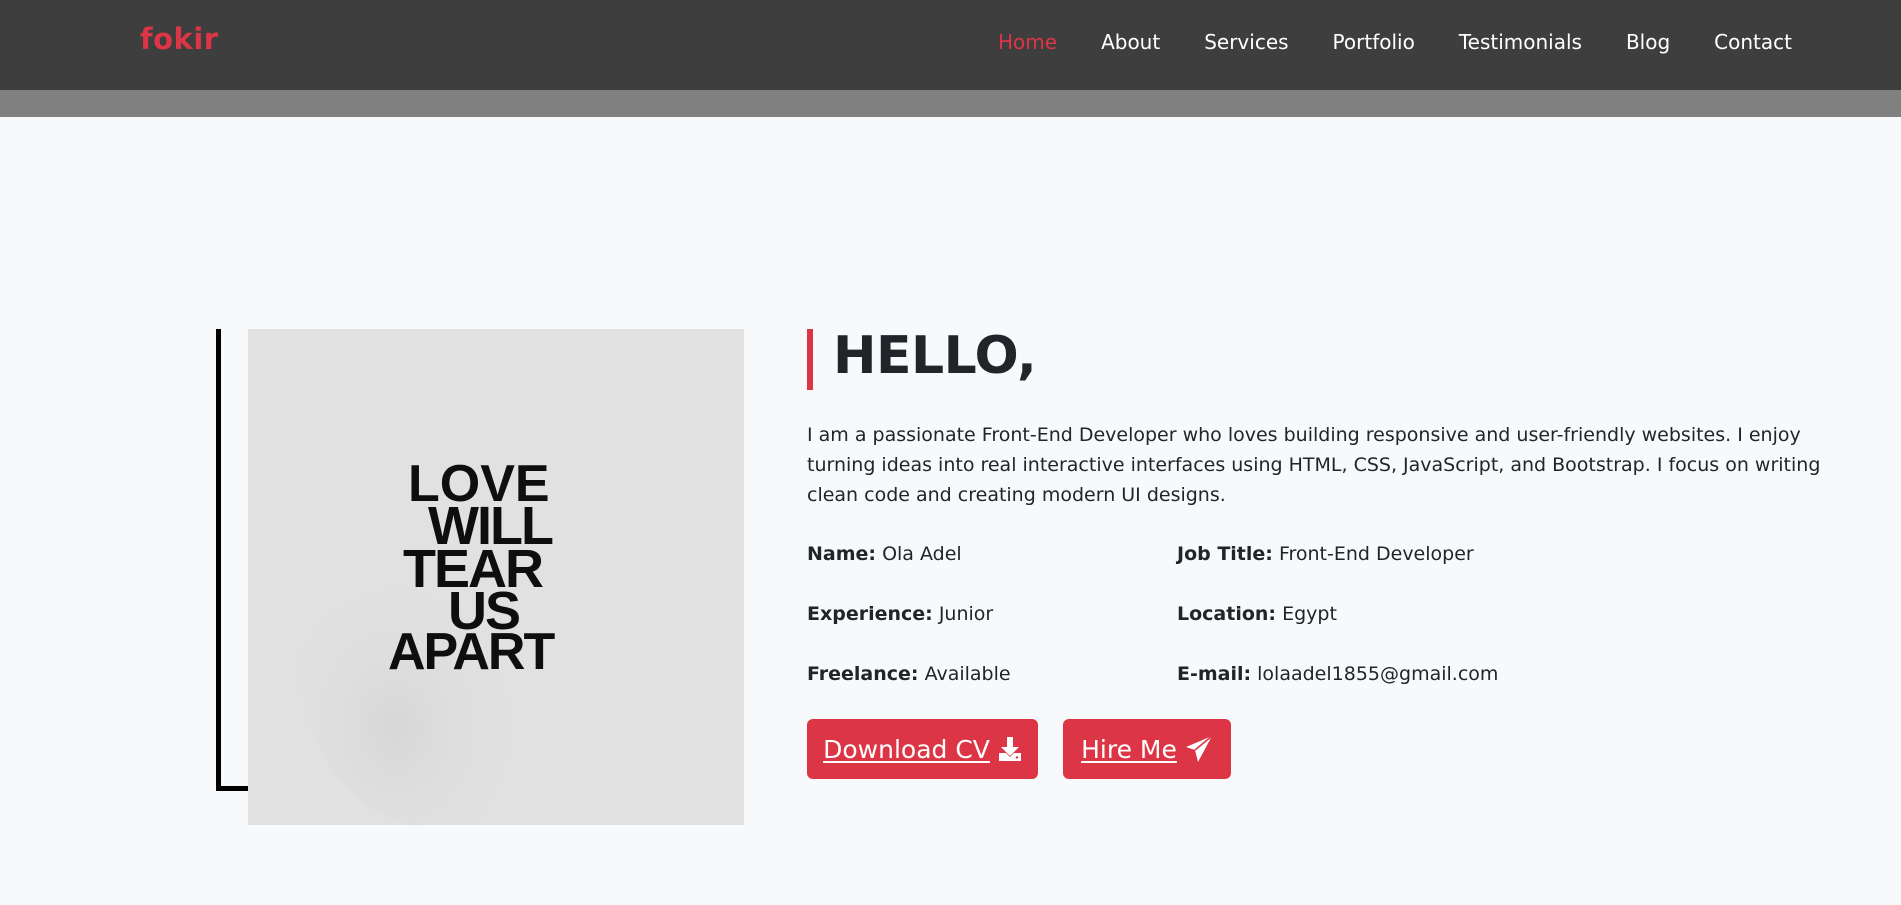 The image size is (1901, 905). What do you see at coordinates (950, 103) in the screenshot?
I see `header-strip` at bounding box center [950, 103].